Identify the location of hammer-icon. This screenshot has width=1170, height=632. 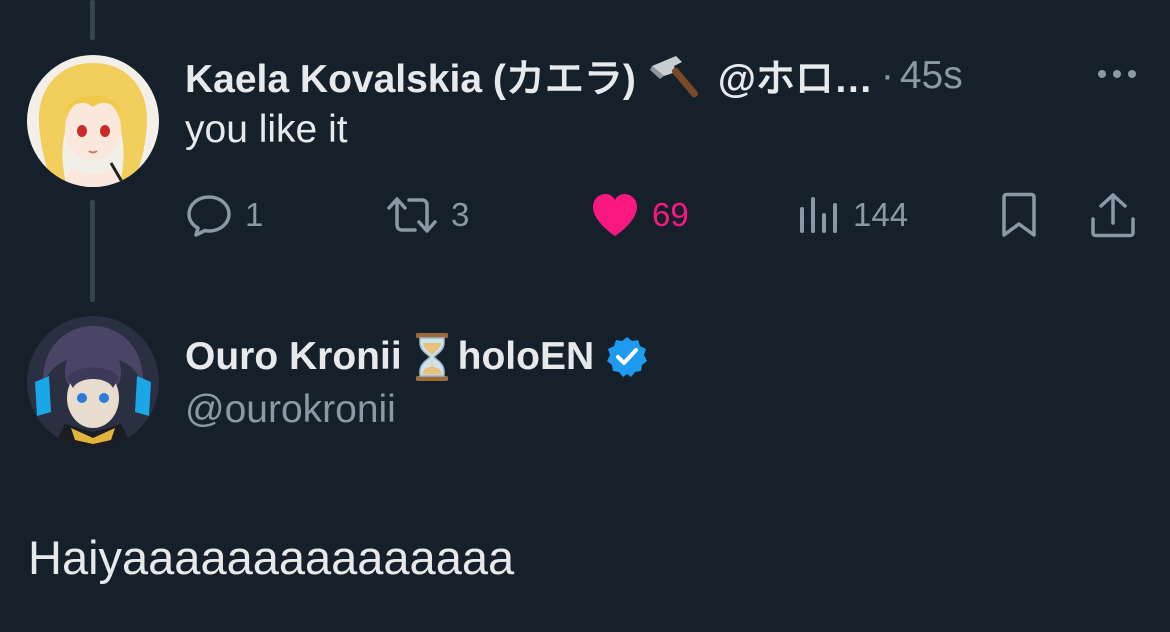
(675, 76).